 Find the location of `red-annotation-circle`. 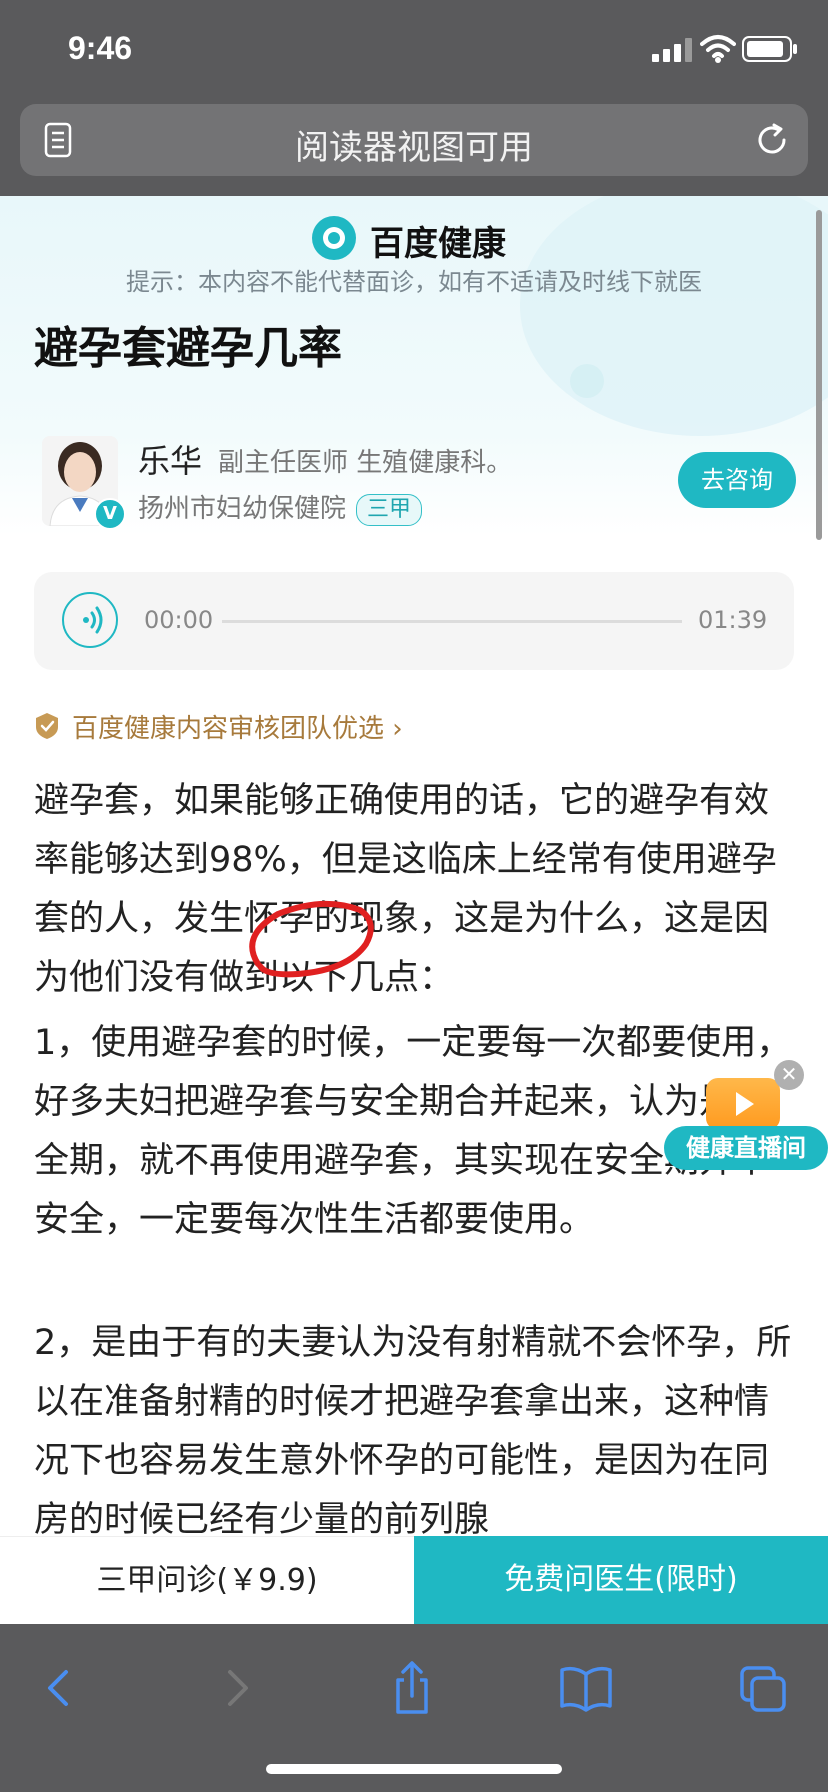

red-annotation-circle is located at coordinates (311, 939).